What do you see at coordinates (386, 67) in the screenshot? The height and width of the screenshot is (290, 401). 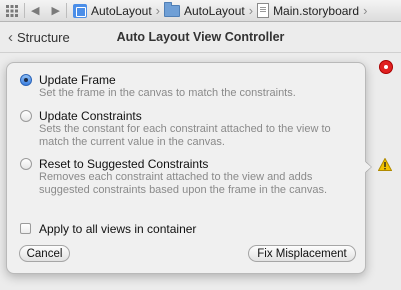 I see `error-indicator-icon` at bounding box center [386, 67].